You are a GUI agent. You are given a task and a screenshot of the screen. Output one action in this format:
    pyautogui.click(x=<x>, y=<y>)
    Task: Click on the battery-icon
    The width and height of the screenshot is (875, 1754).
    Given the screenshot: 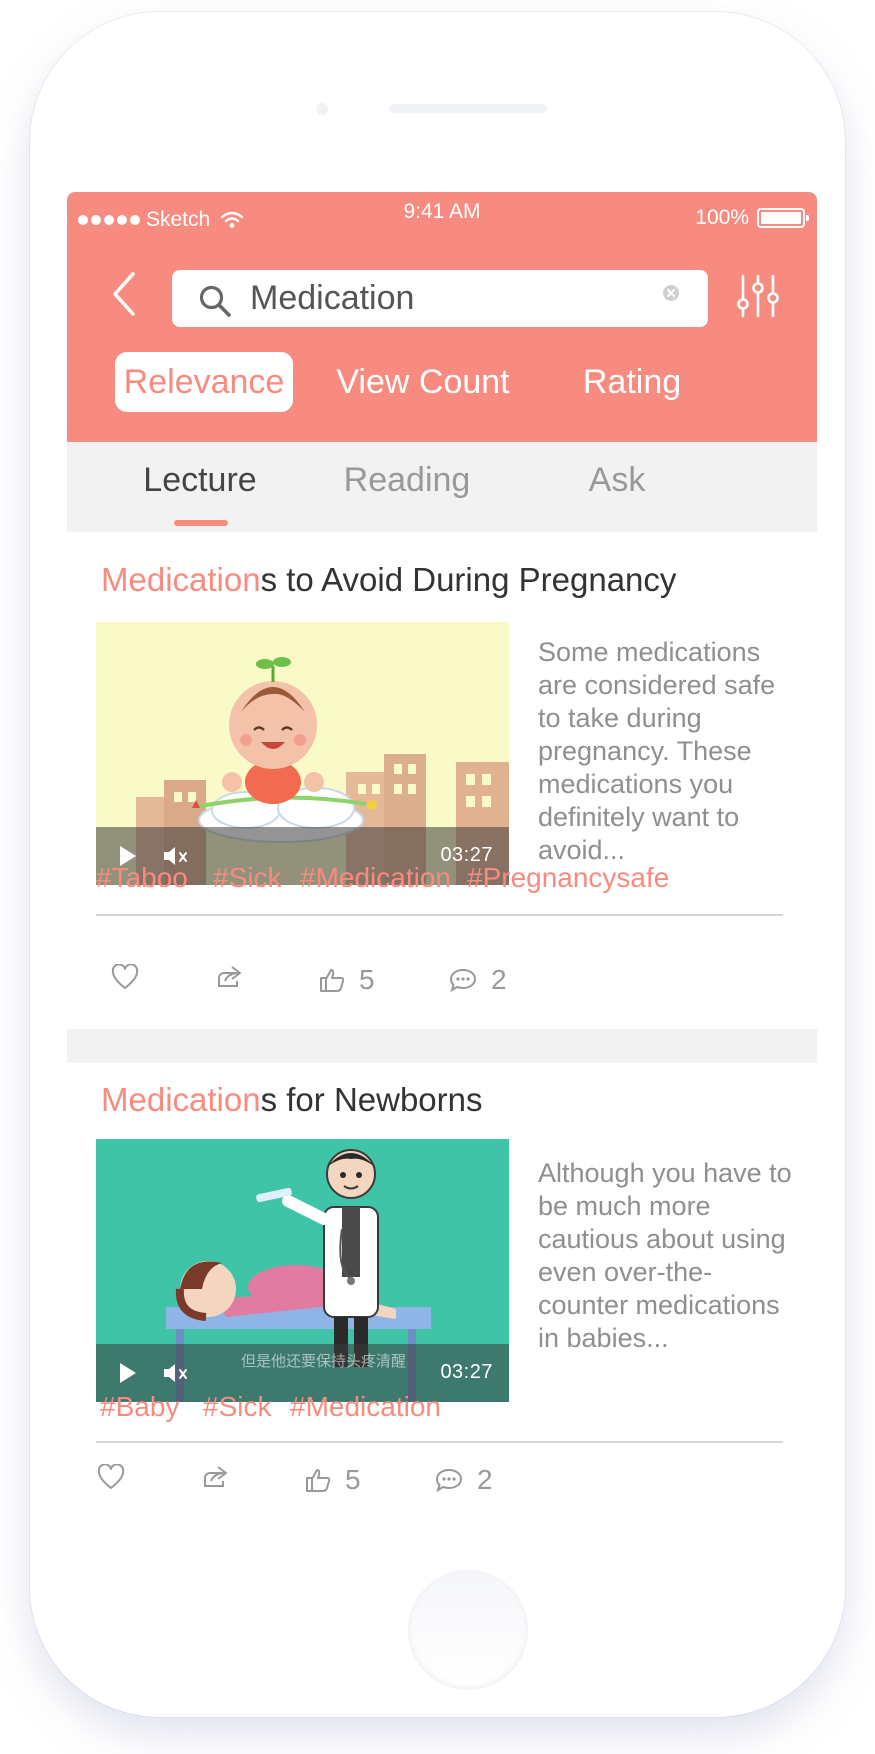 What is the action you would take?
    pyautogui.click(x=783, y=218)
    